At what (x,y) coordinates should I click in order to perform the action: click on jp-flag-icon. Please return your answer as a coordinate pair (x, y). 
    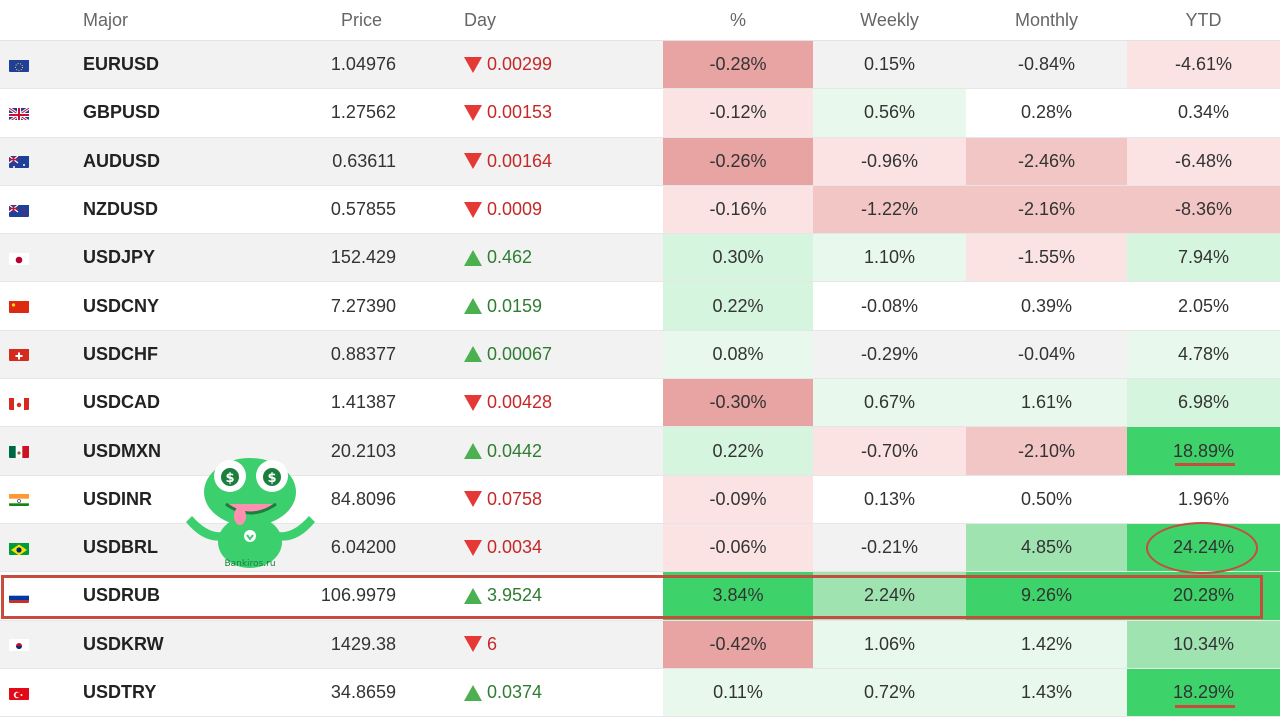
    Looking at the image, I should click on (19, 258).